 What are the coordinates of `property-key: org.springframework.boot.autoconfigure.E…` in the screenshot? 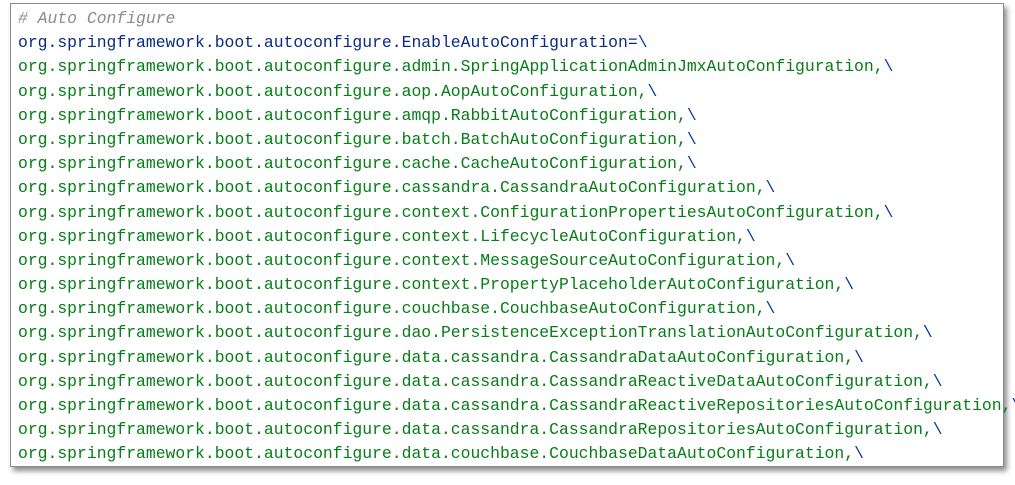 It's located at (323, 43).